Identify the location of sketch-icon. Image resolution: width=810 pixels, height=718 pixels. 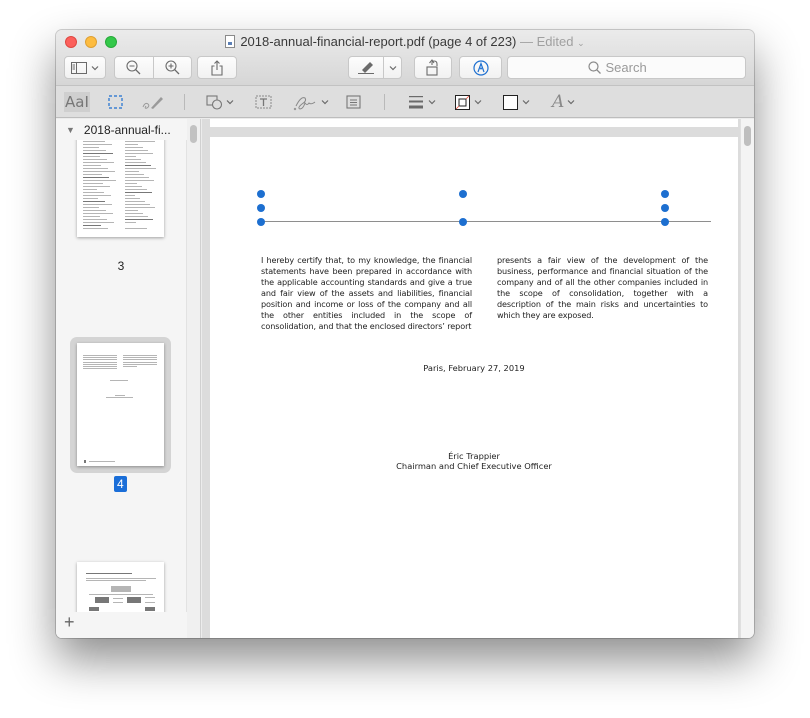
(152, 103).